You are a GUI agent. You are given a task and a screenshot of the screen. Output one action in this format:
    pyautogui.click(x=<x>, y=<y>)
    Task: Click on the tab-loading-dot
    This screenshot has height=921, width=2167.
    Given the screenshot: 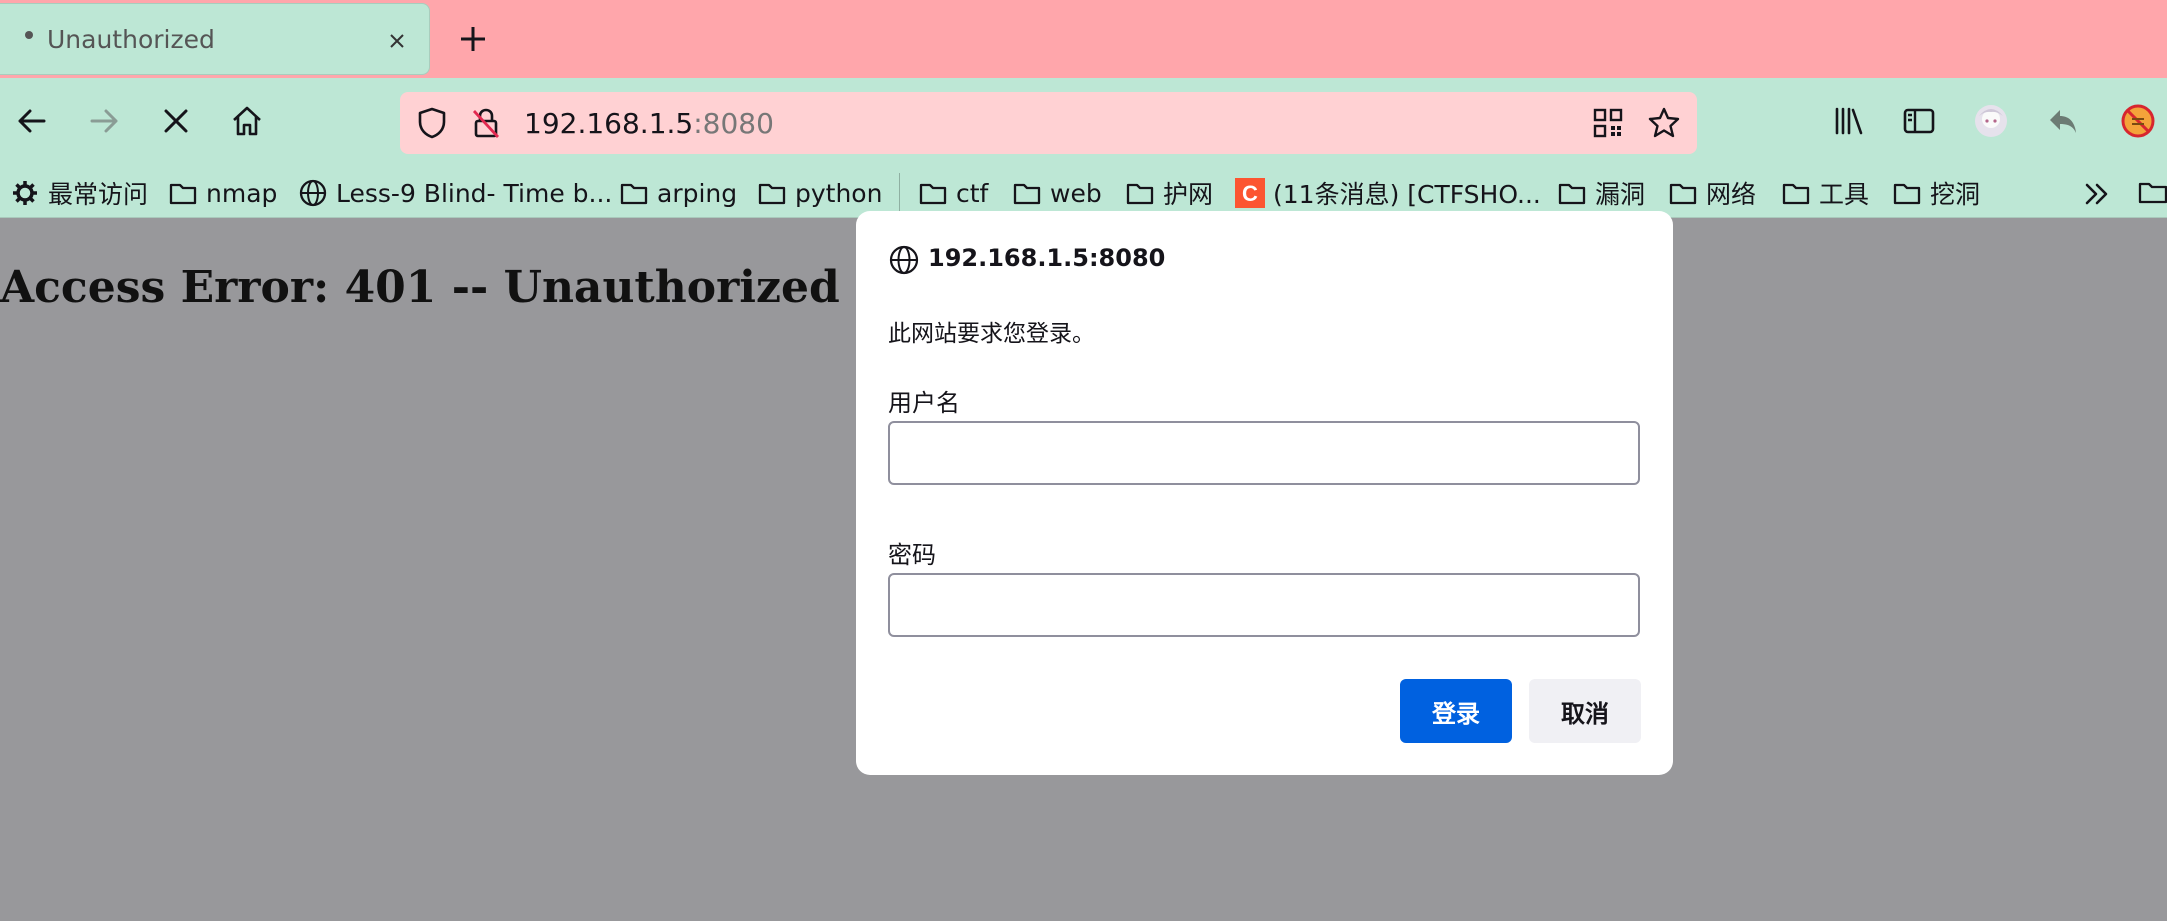 What is the action you would take?
    pyautogui.click(x=29, y=35)
    